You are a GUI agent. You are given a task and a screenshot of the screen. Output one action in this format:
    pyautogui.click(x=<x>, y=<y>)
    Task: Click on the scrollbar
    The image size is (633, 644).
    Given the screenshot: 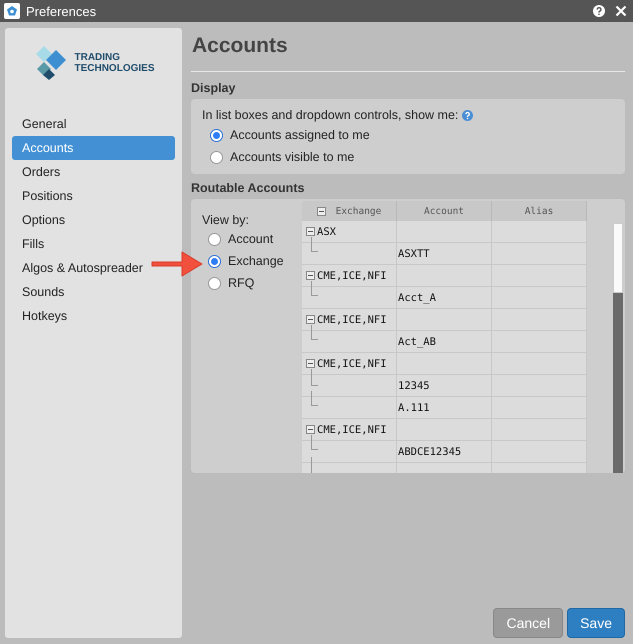 What is the action you would take?
    pyautogui.click(x=618, y=348)
    